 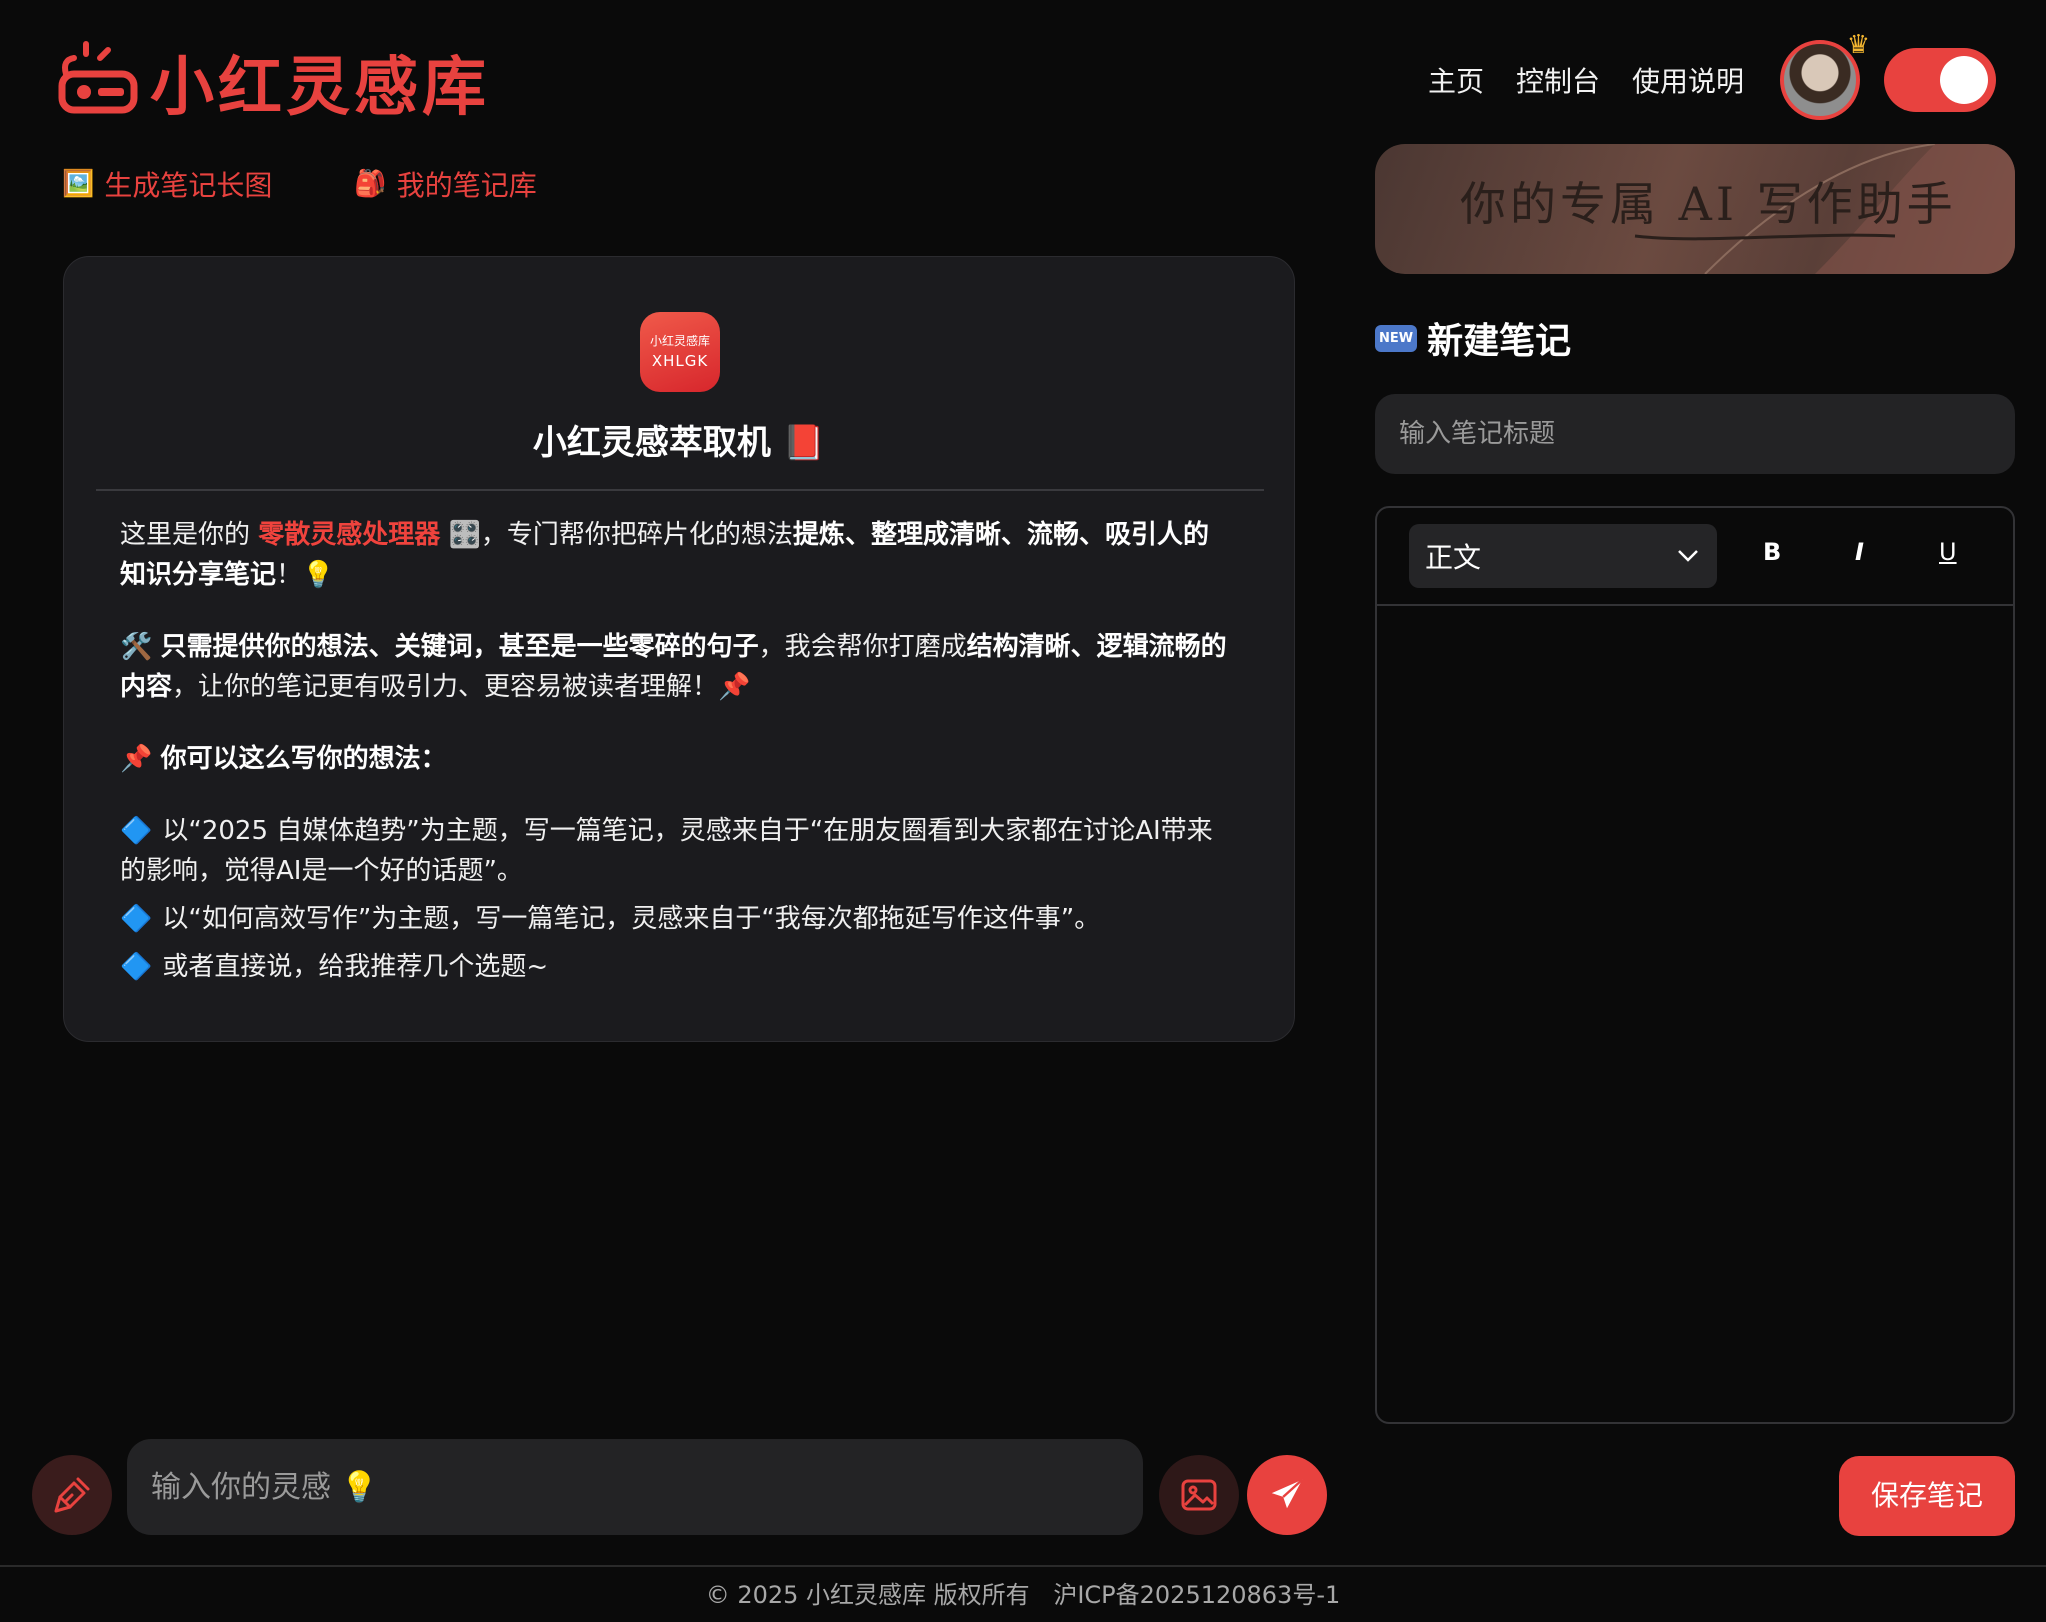 What do you see at coordinates (1964, 80) in the screenshot?
I see `toggle-knob` at bounding box center [1964, 80].